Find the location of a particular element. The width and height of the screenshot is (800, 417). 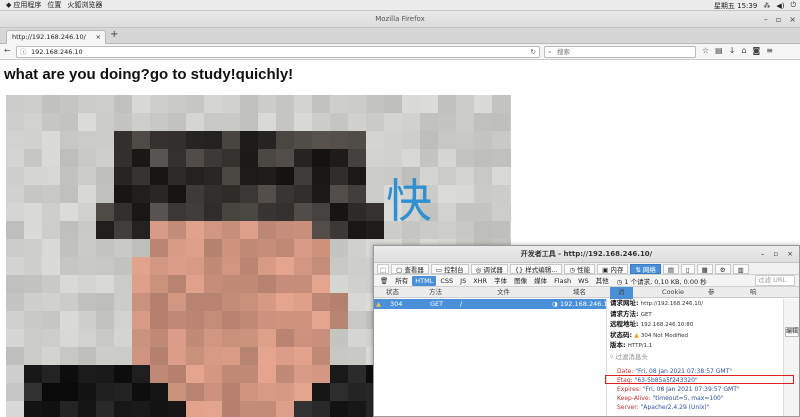

table-row: ▲ 304 GET / ◑ 192.168.246.10 is located at coordinates (493, 304).